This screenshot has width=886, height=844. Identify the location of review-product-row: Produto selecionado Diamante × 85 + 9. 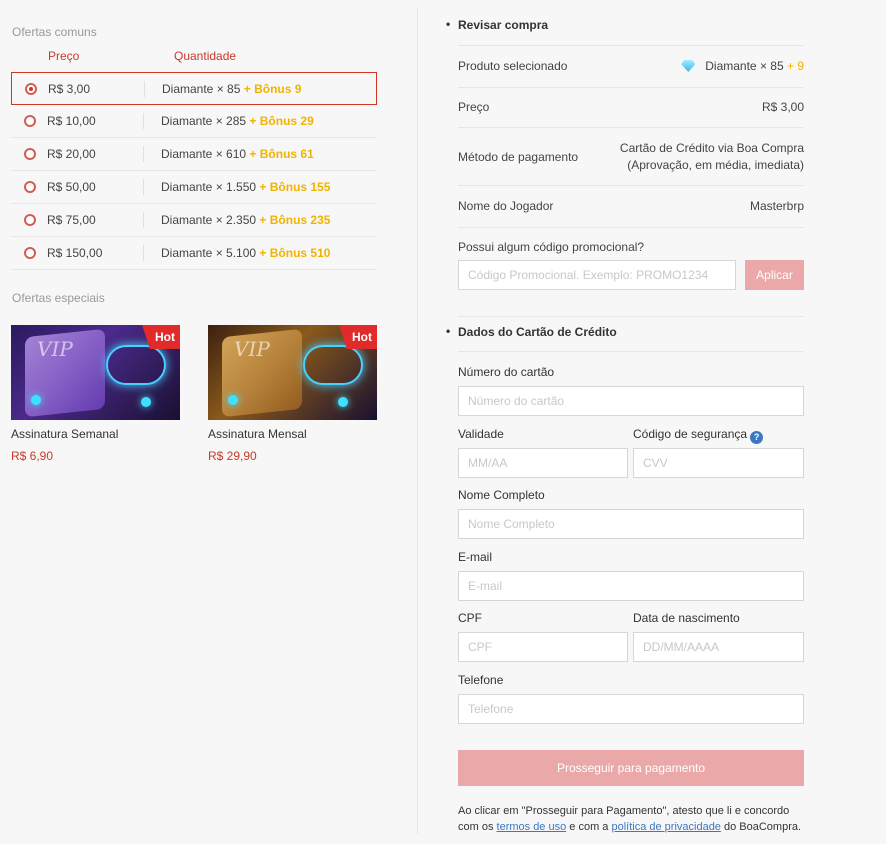
(631, 66).